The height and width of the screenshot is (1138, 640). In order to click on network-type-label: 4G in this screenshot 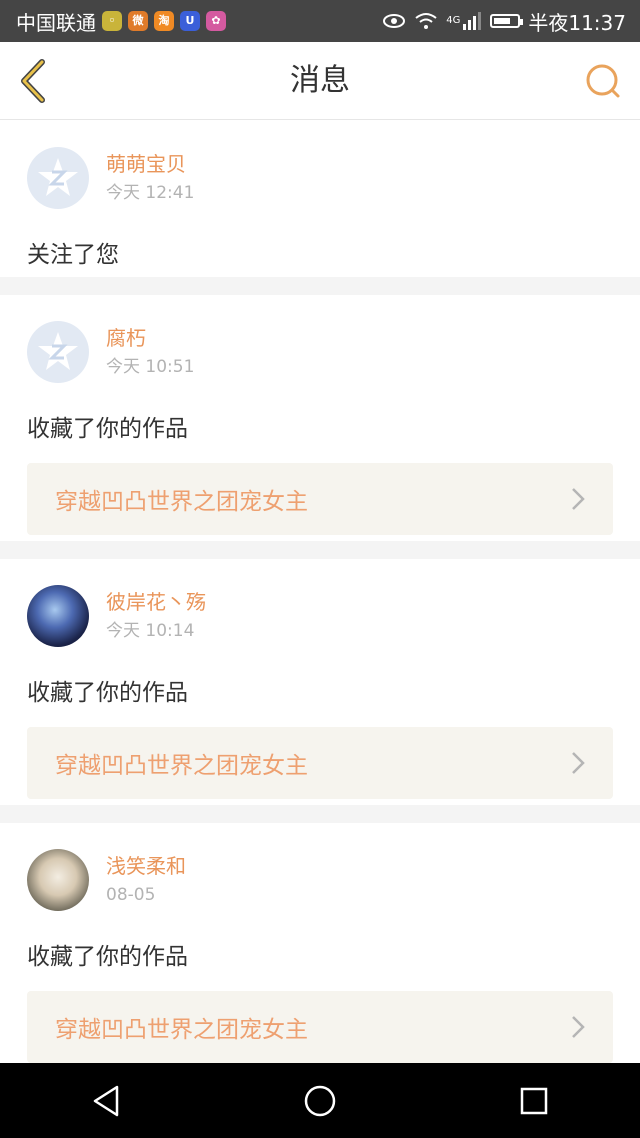, I will do `click(453, 20)`.